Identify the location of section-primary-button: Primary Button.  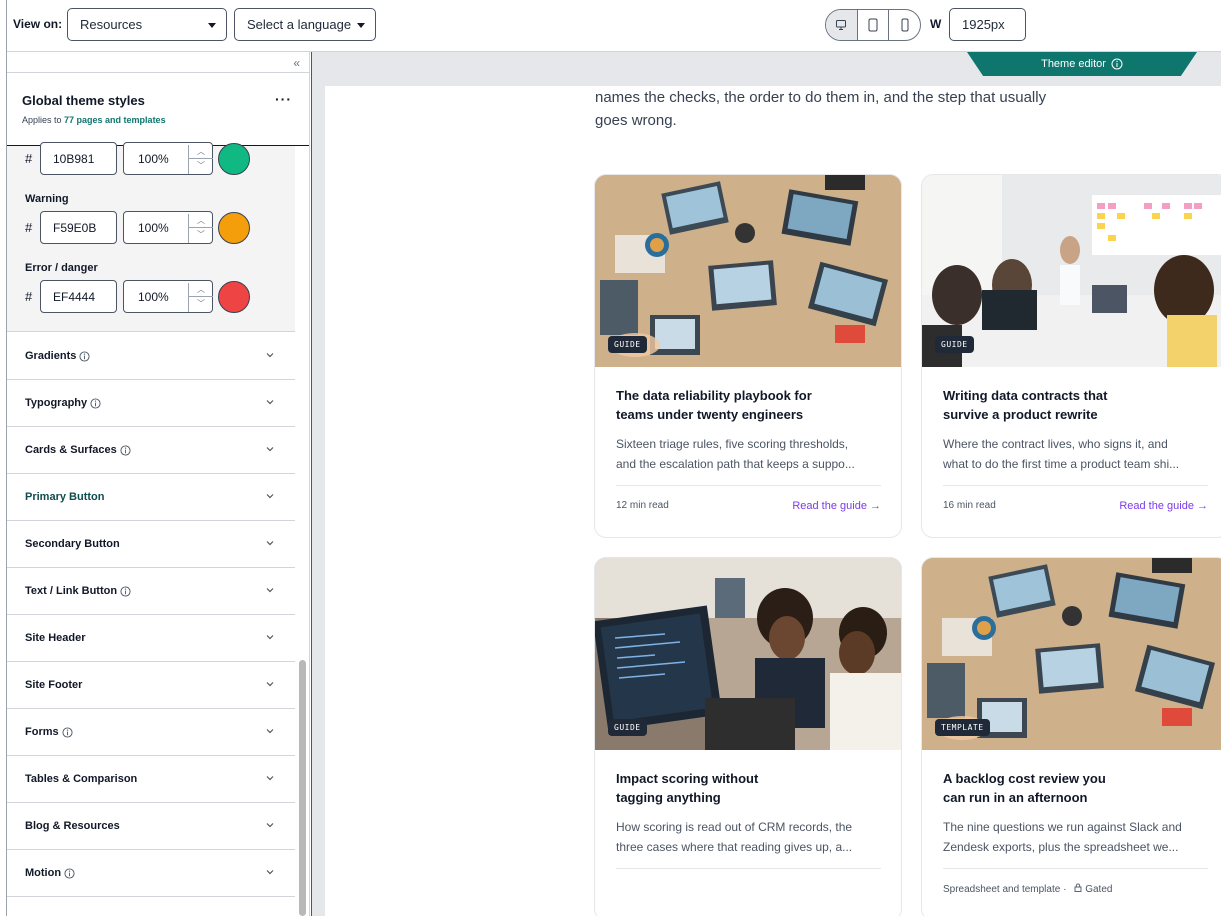
(151, 497).